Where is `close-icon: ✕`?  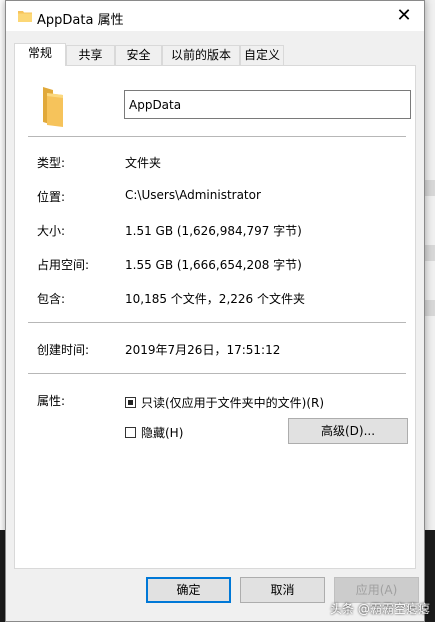 close-icon: ✕ is located at coordinates (404, 15).